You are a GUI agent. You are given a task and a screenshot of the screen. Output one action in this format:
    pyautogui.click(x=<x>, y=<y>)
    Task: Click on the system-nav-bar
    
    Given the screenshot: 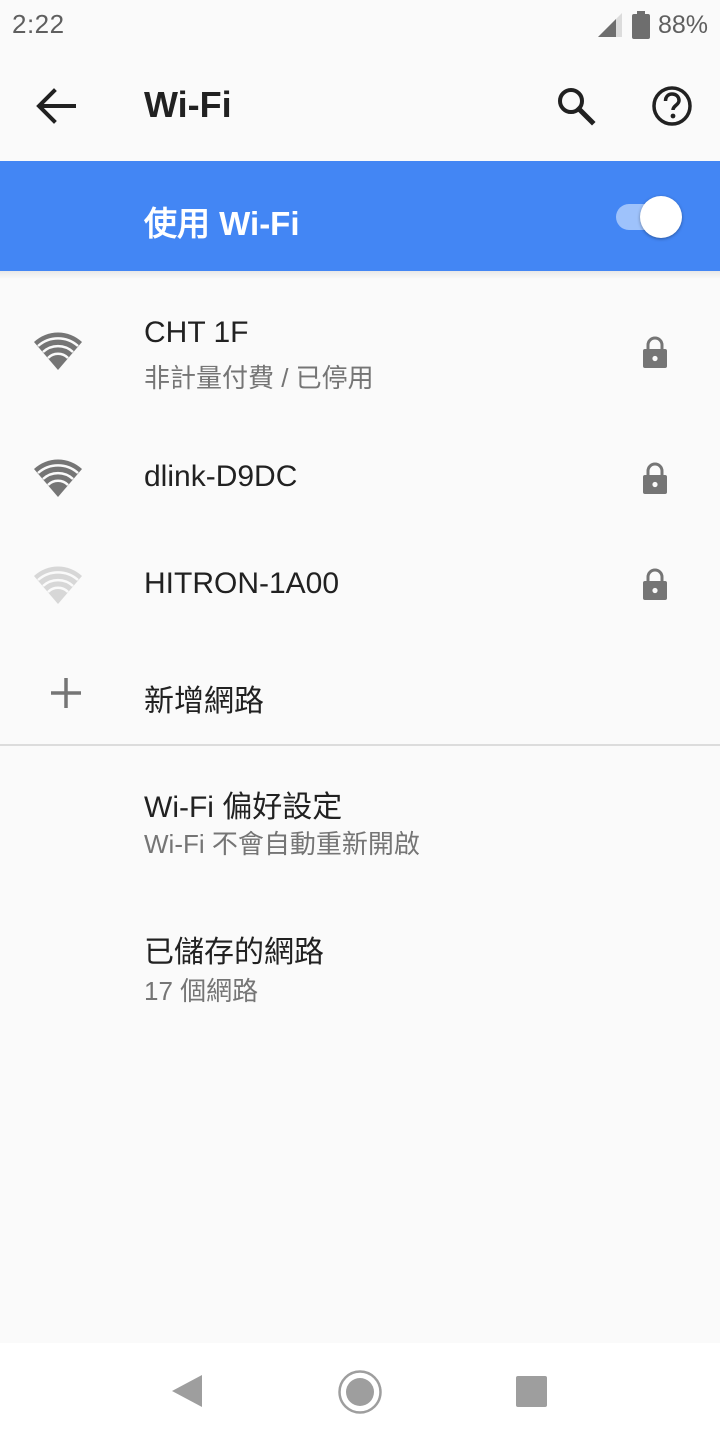 What is the action you would take?
    pyautogui.click(x=360, y=1391)
    